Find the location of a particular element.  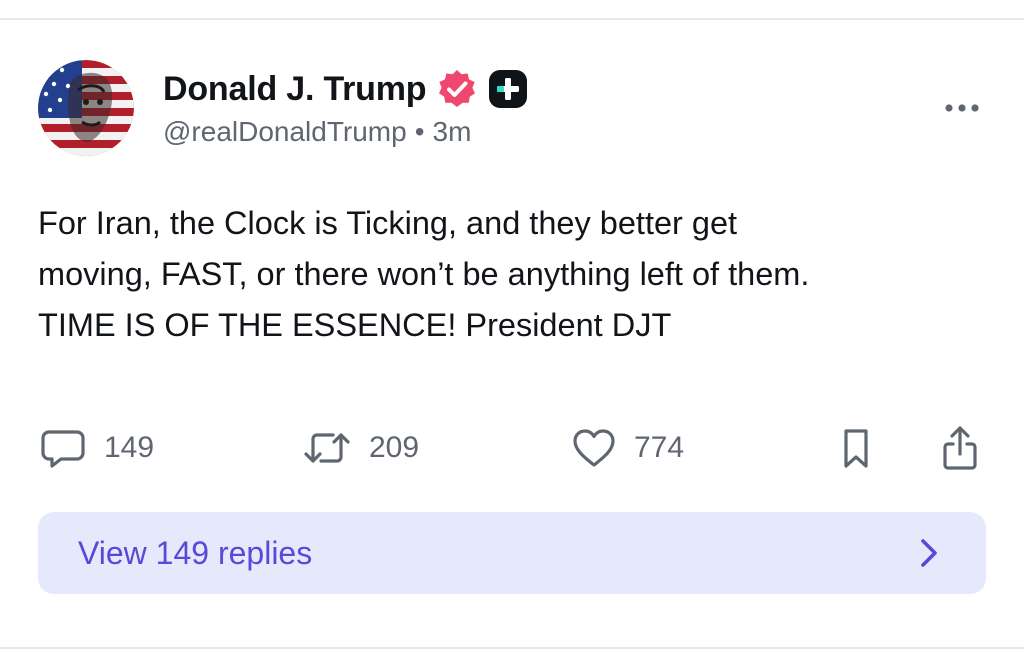

repost-count: 209 is located at coordinates (394, 447).